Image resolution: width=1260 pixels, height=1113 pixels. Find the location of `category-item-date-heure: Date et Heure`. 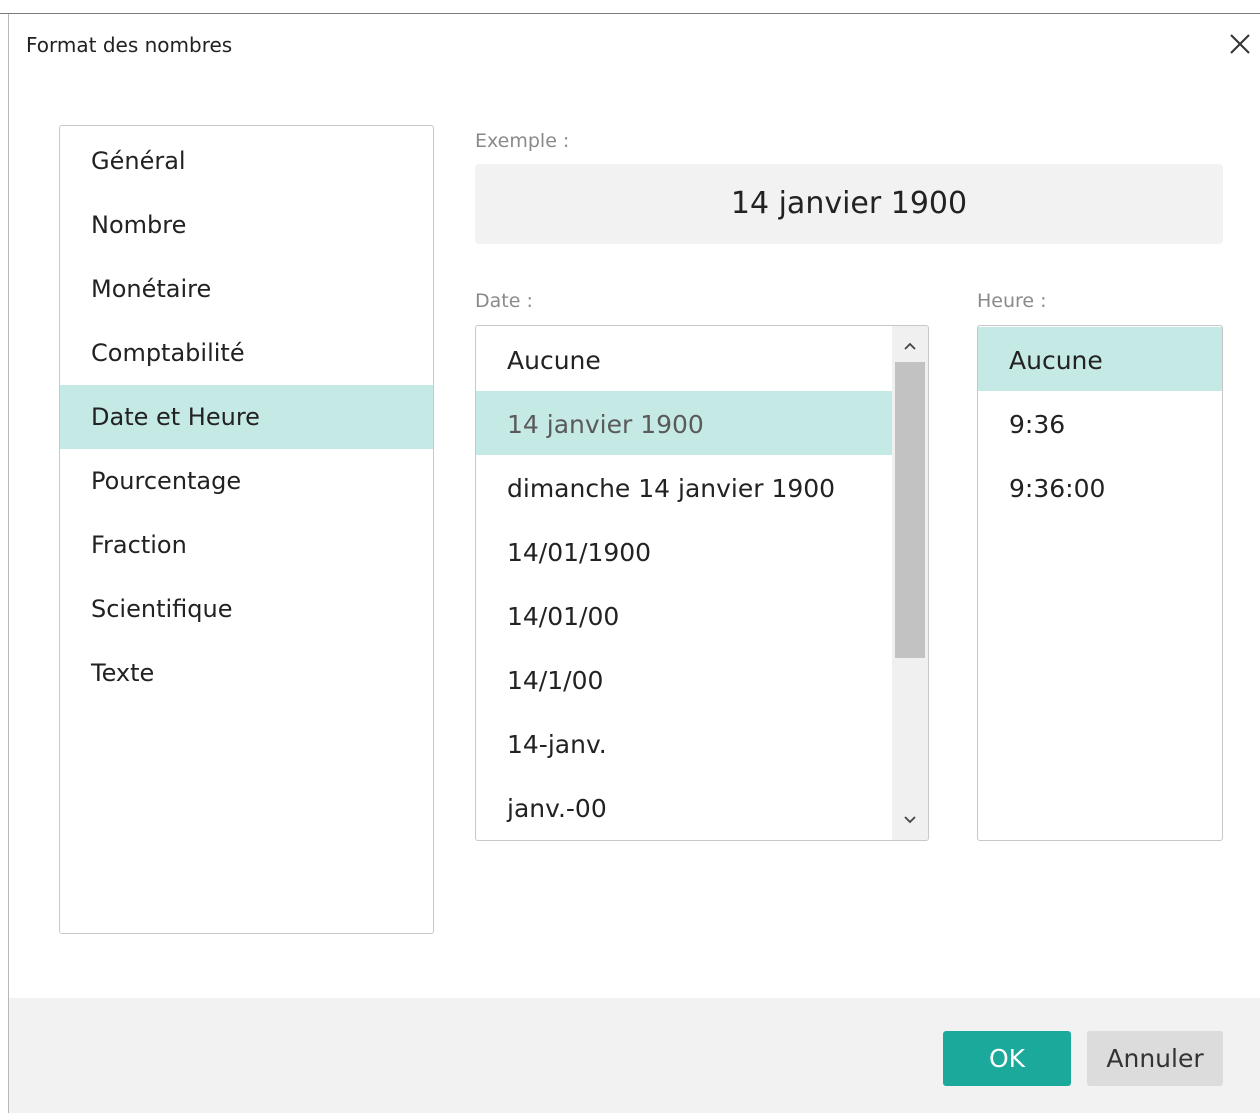

category-item-date-heure: Date et Heure is located at coordinates (246, 417).